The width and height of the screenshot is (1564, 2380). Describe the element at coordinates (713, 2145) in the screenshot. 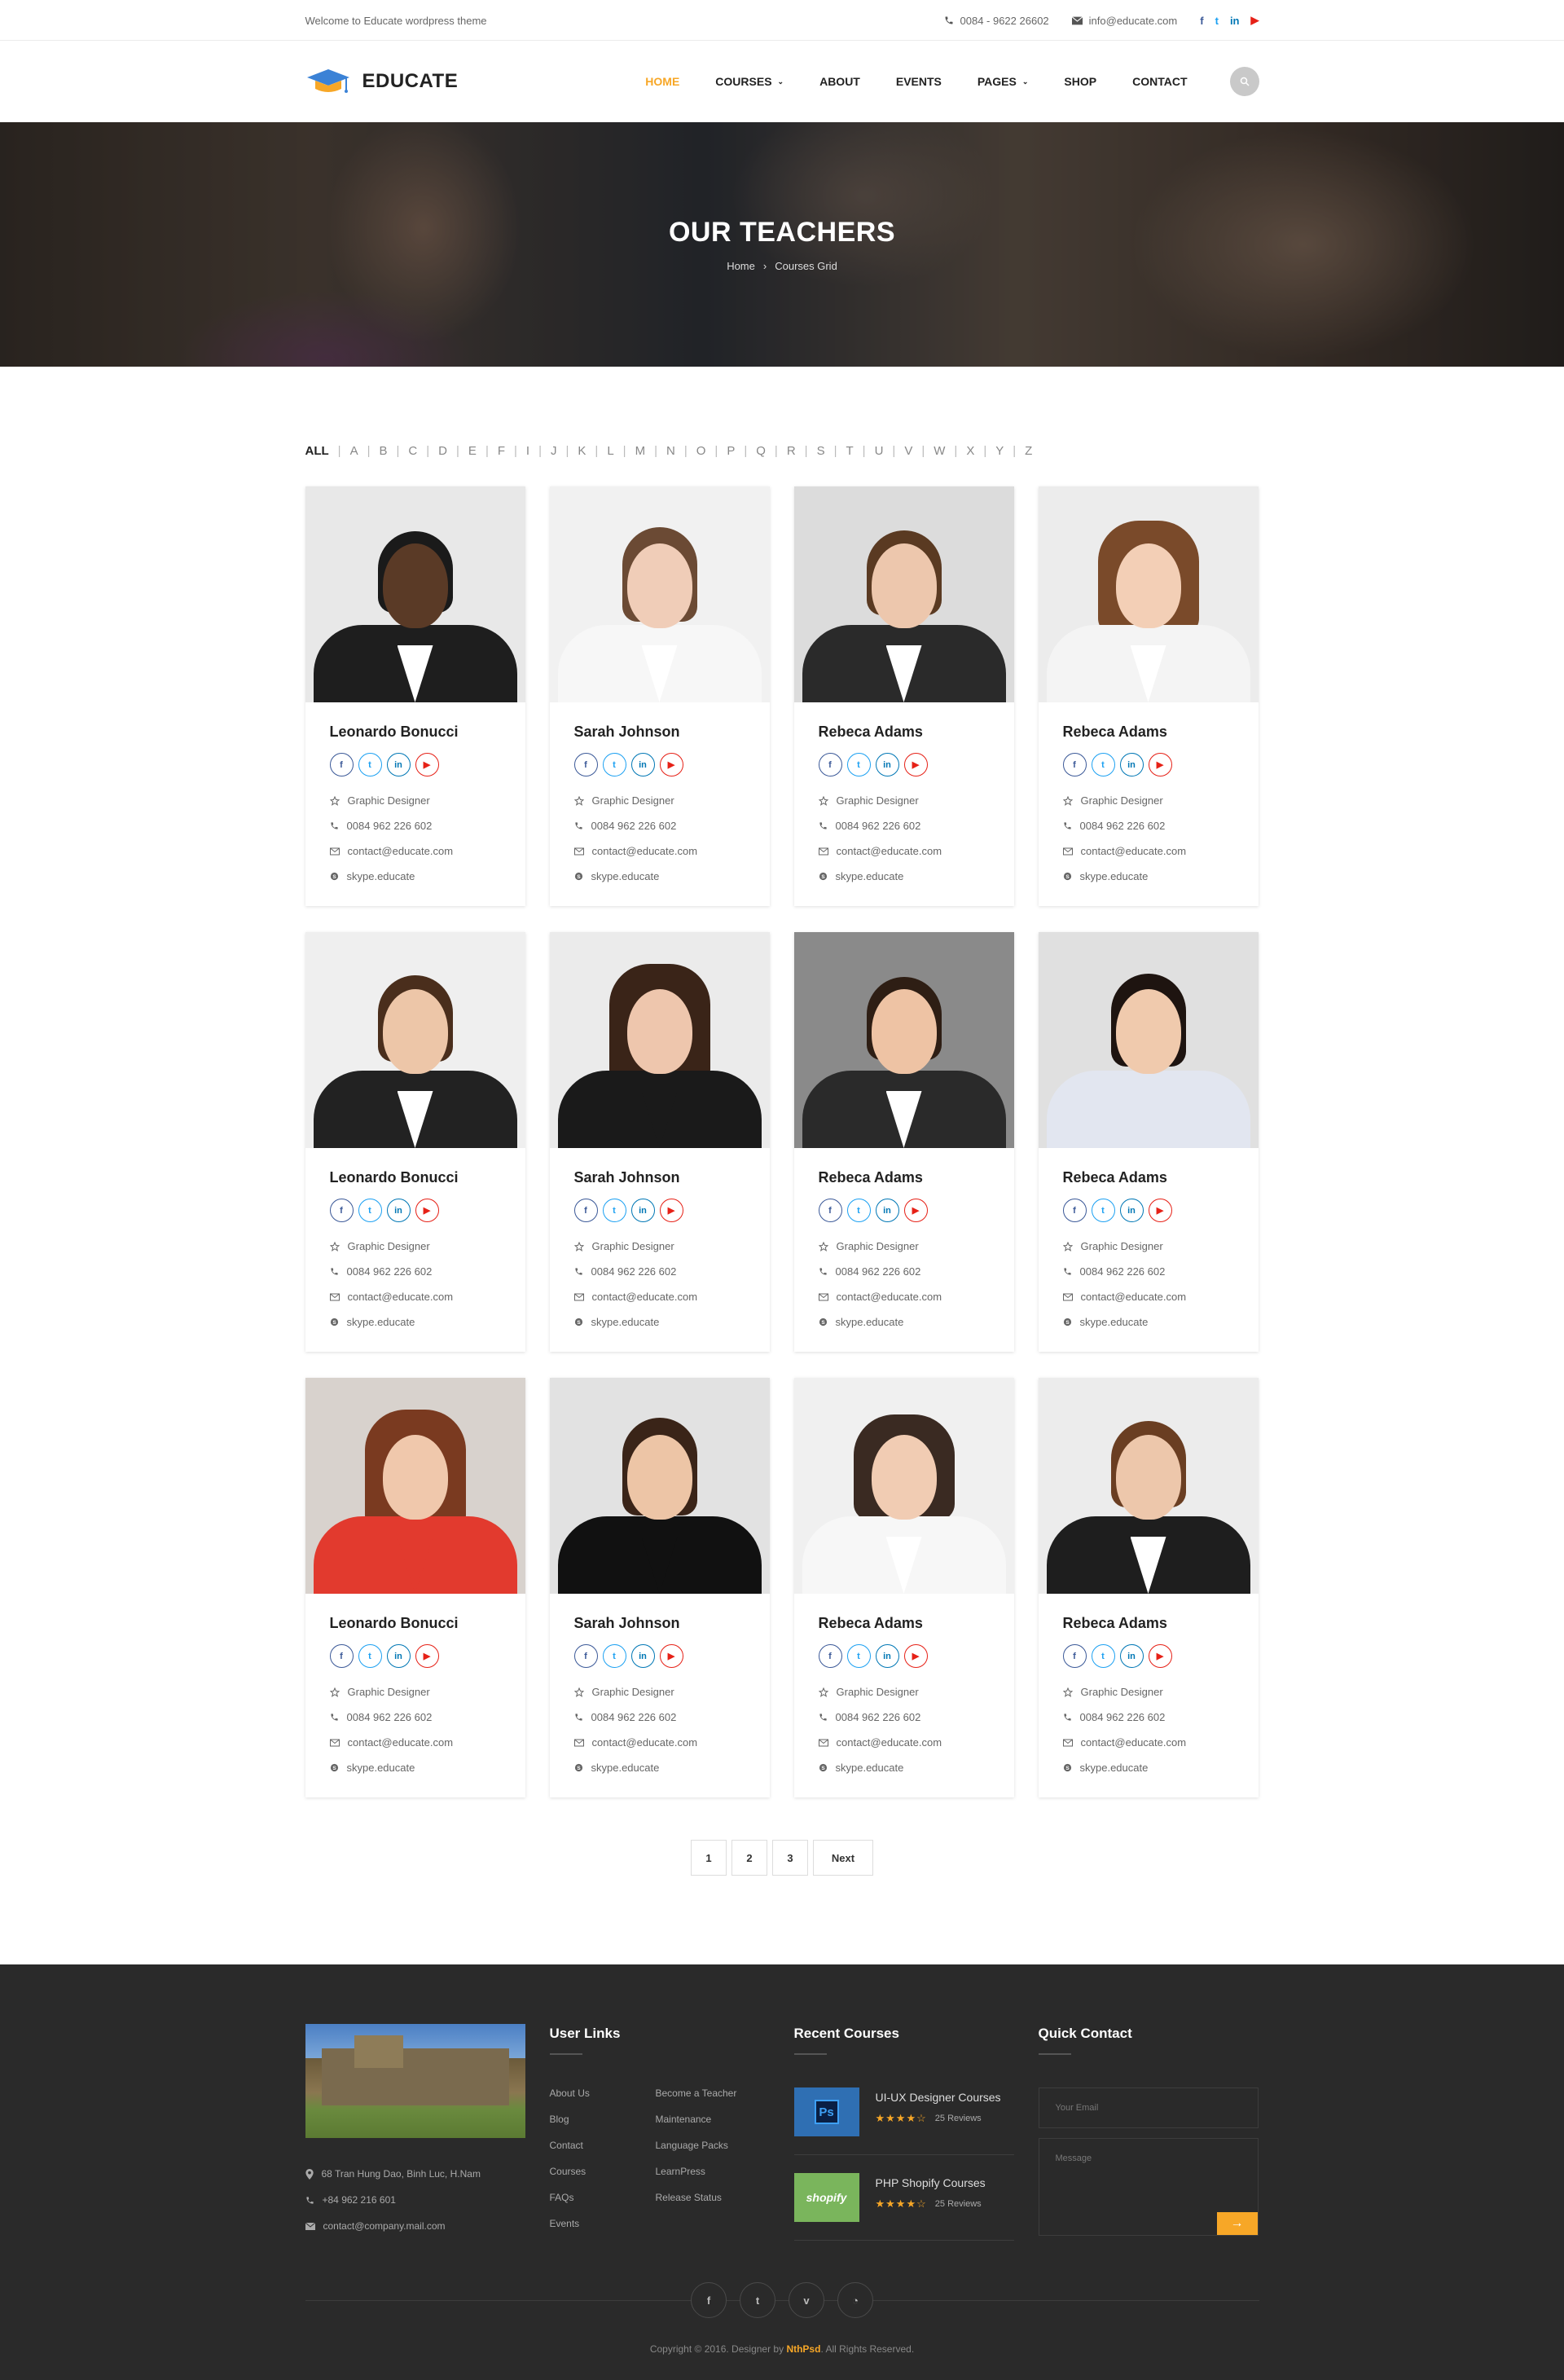

I see `footer-link: Language Packs` at that location.